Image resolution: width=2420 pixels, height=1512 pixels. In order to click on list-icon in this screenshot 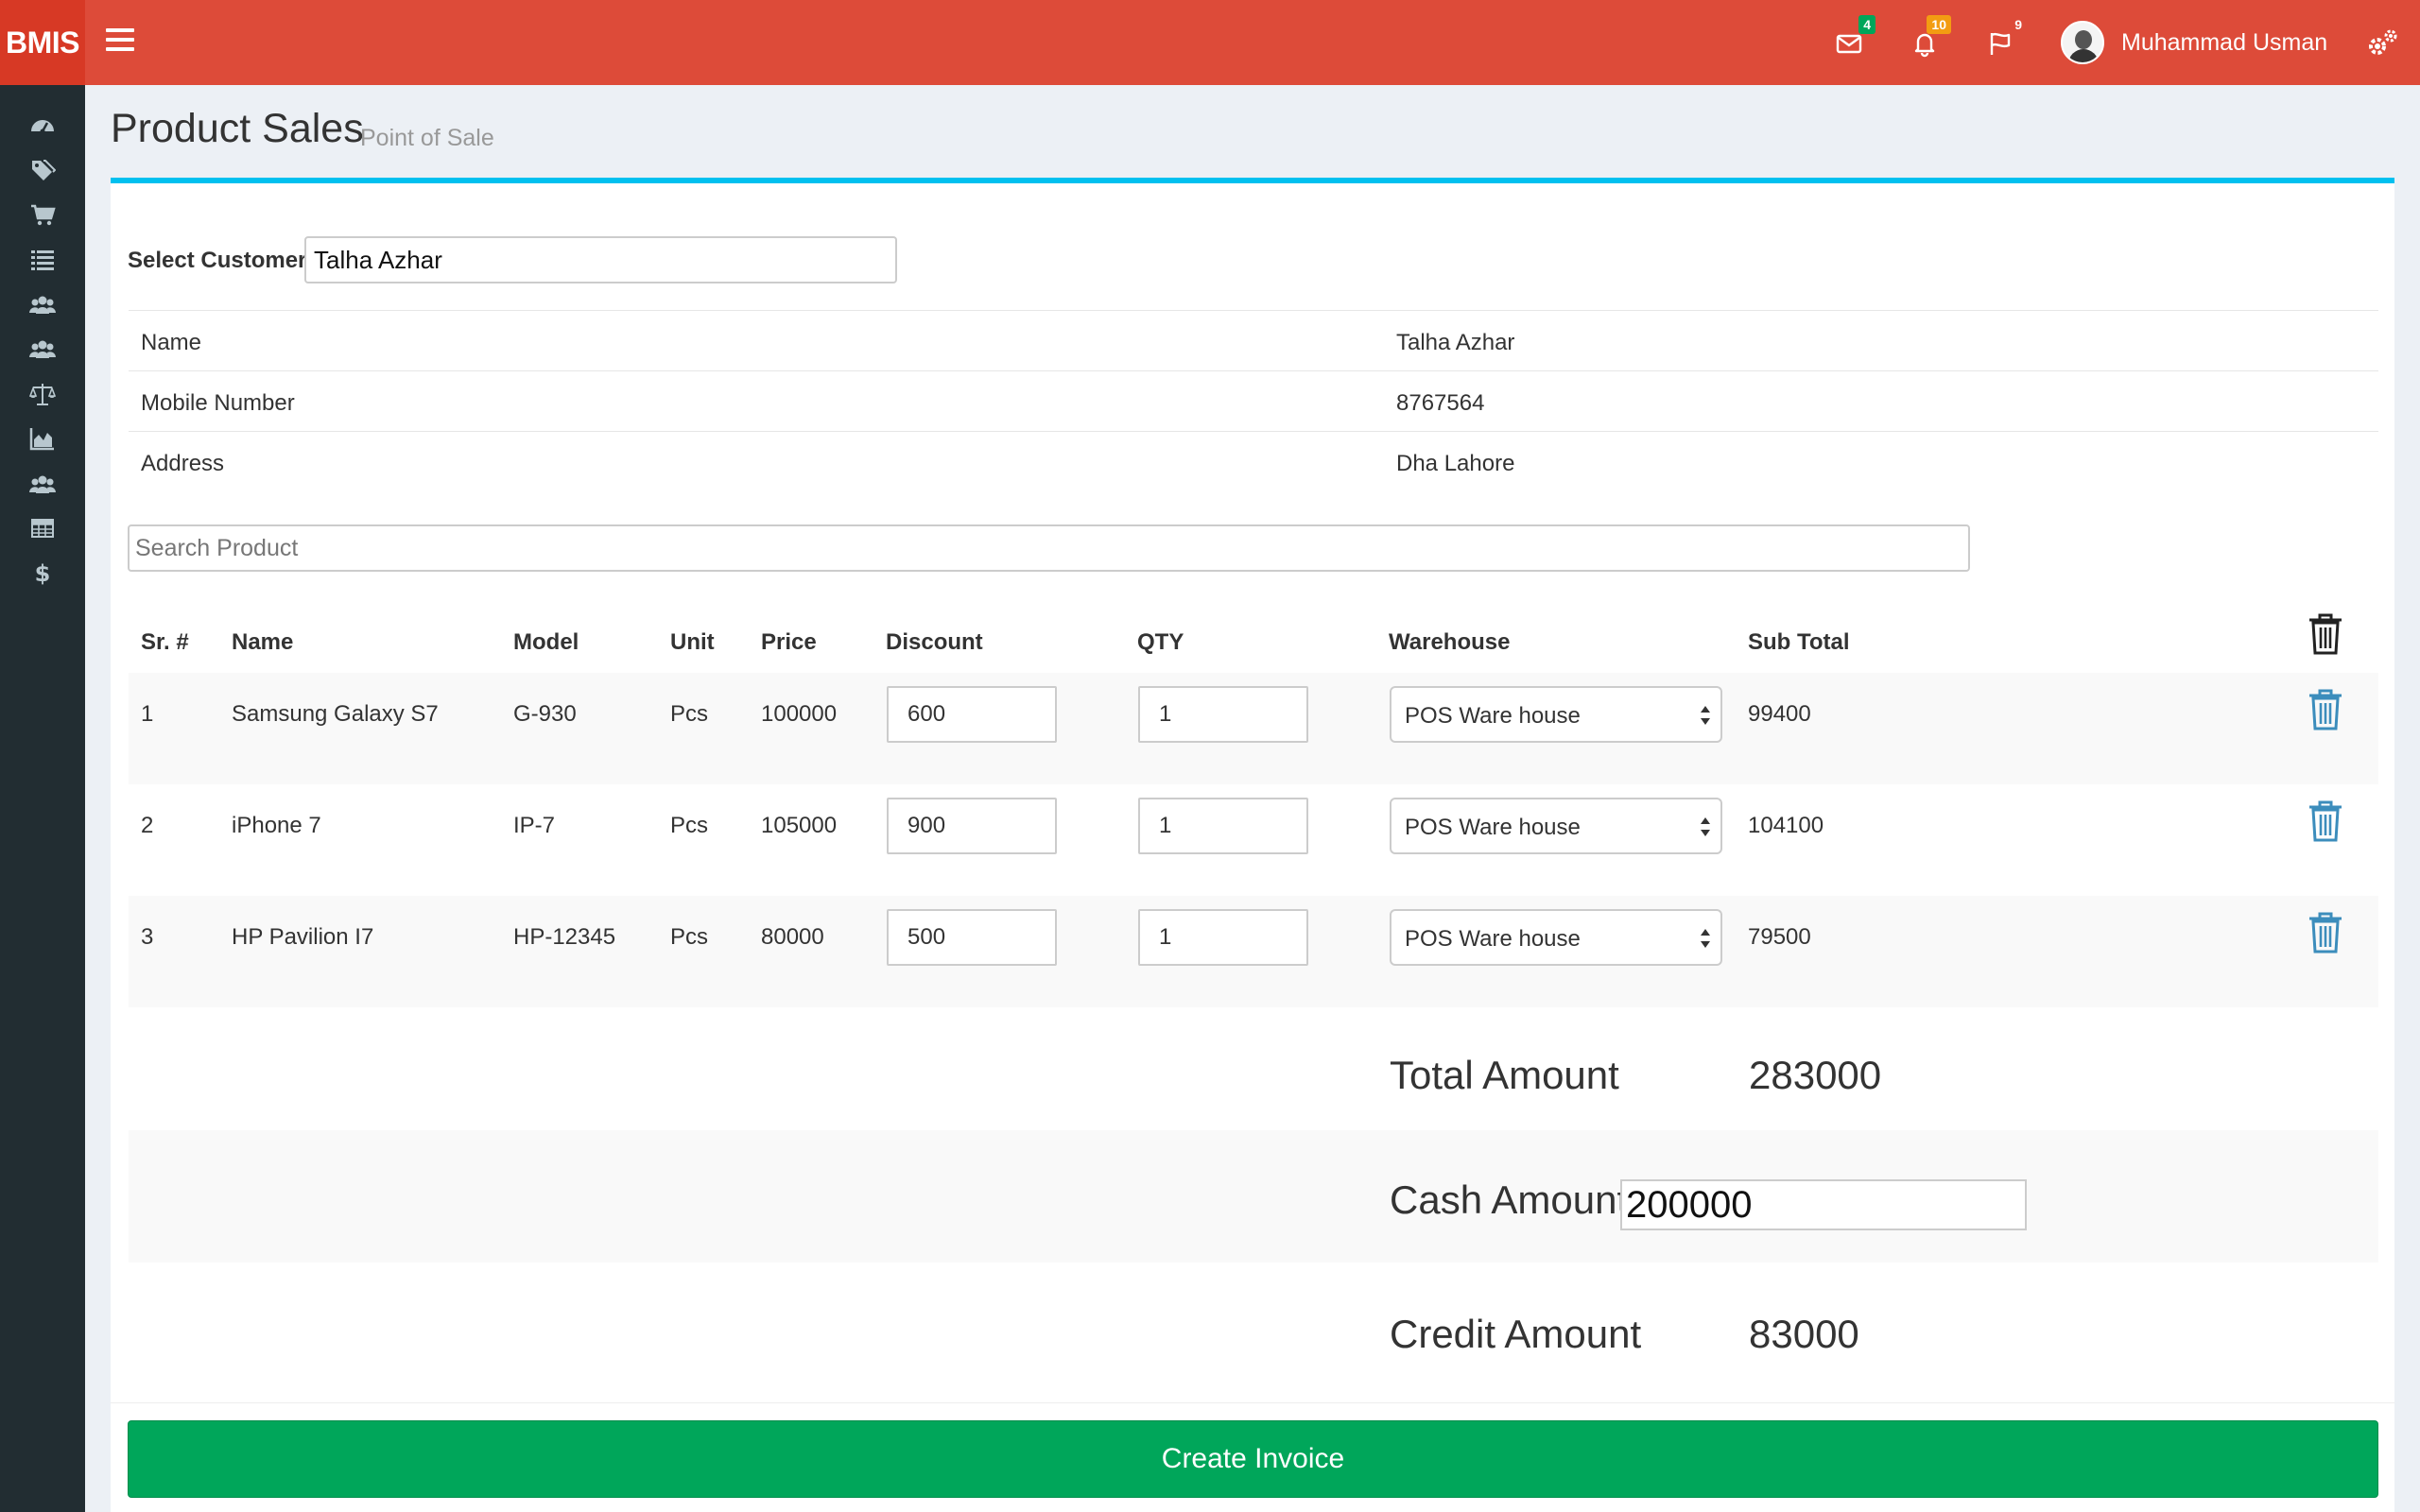, I will do `click(42, 260)`.